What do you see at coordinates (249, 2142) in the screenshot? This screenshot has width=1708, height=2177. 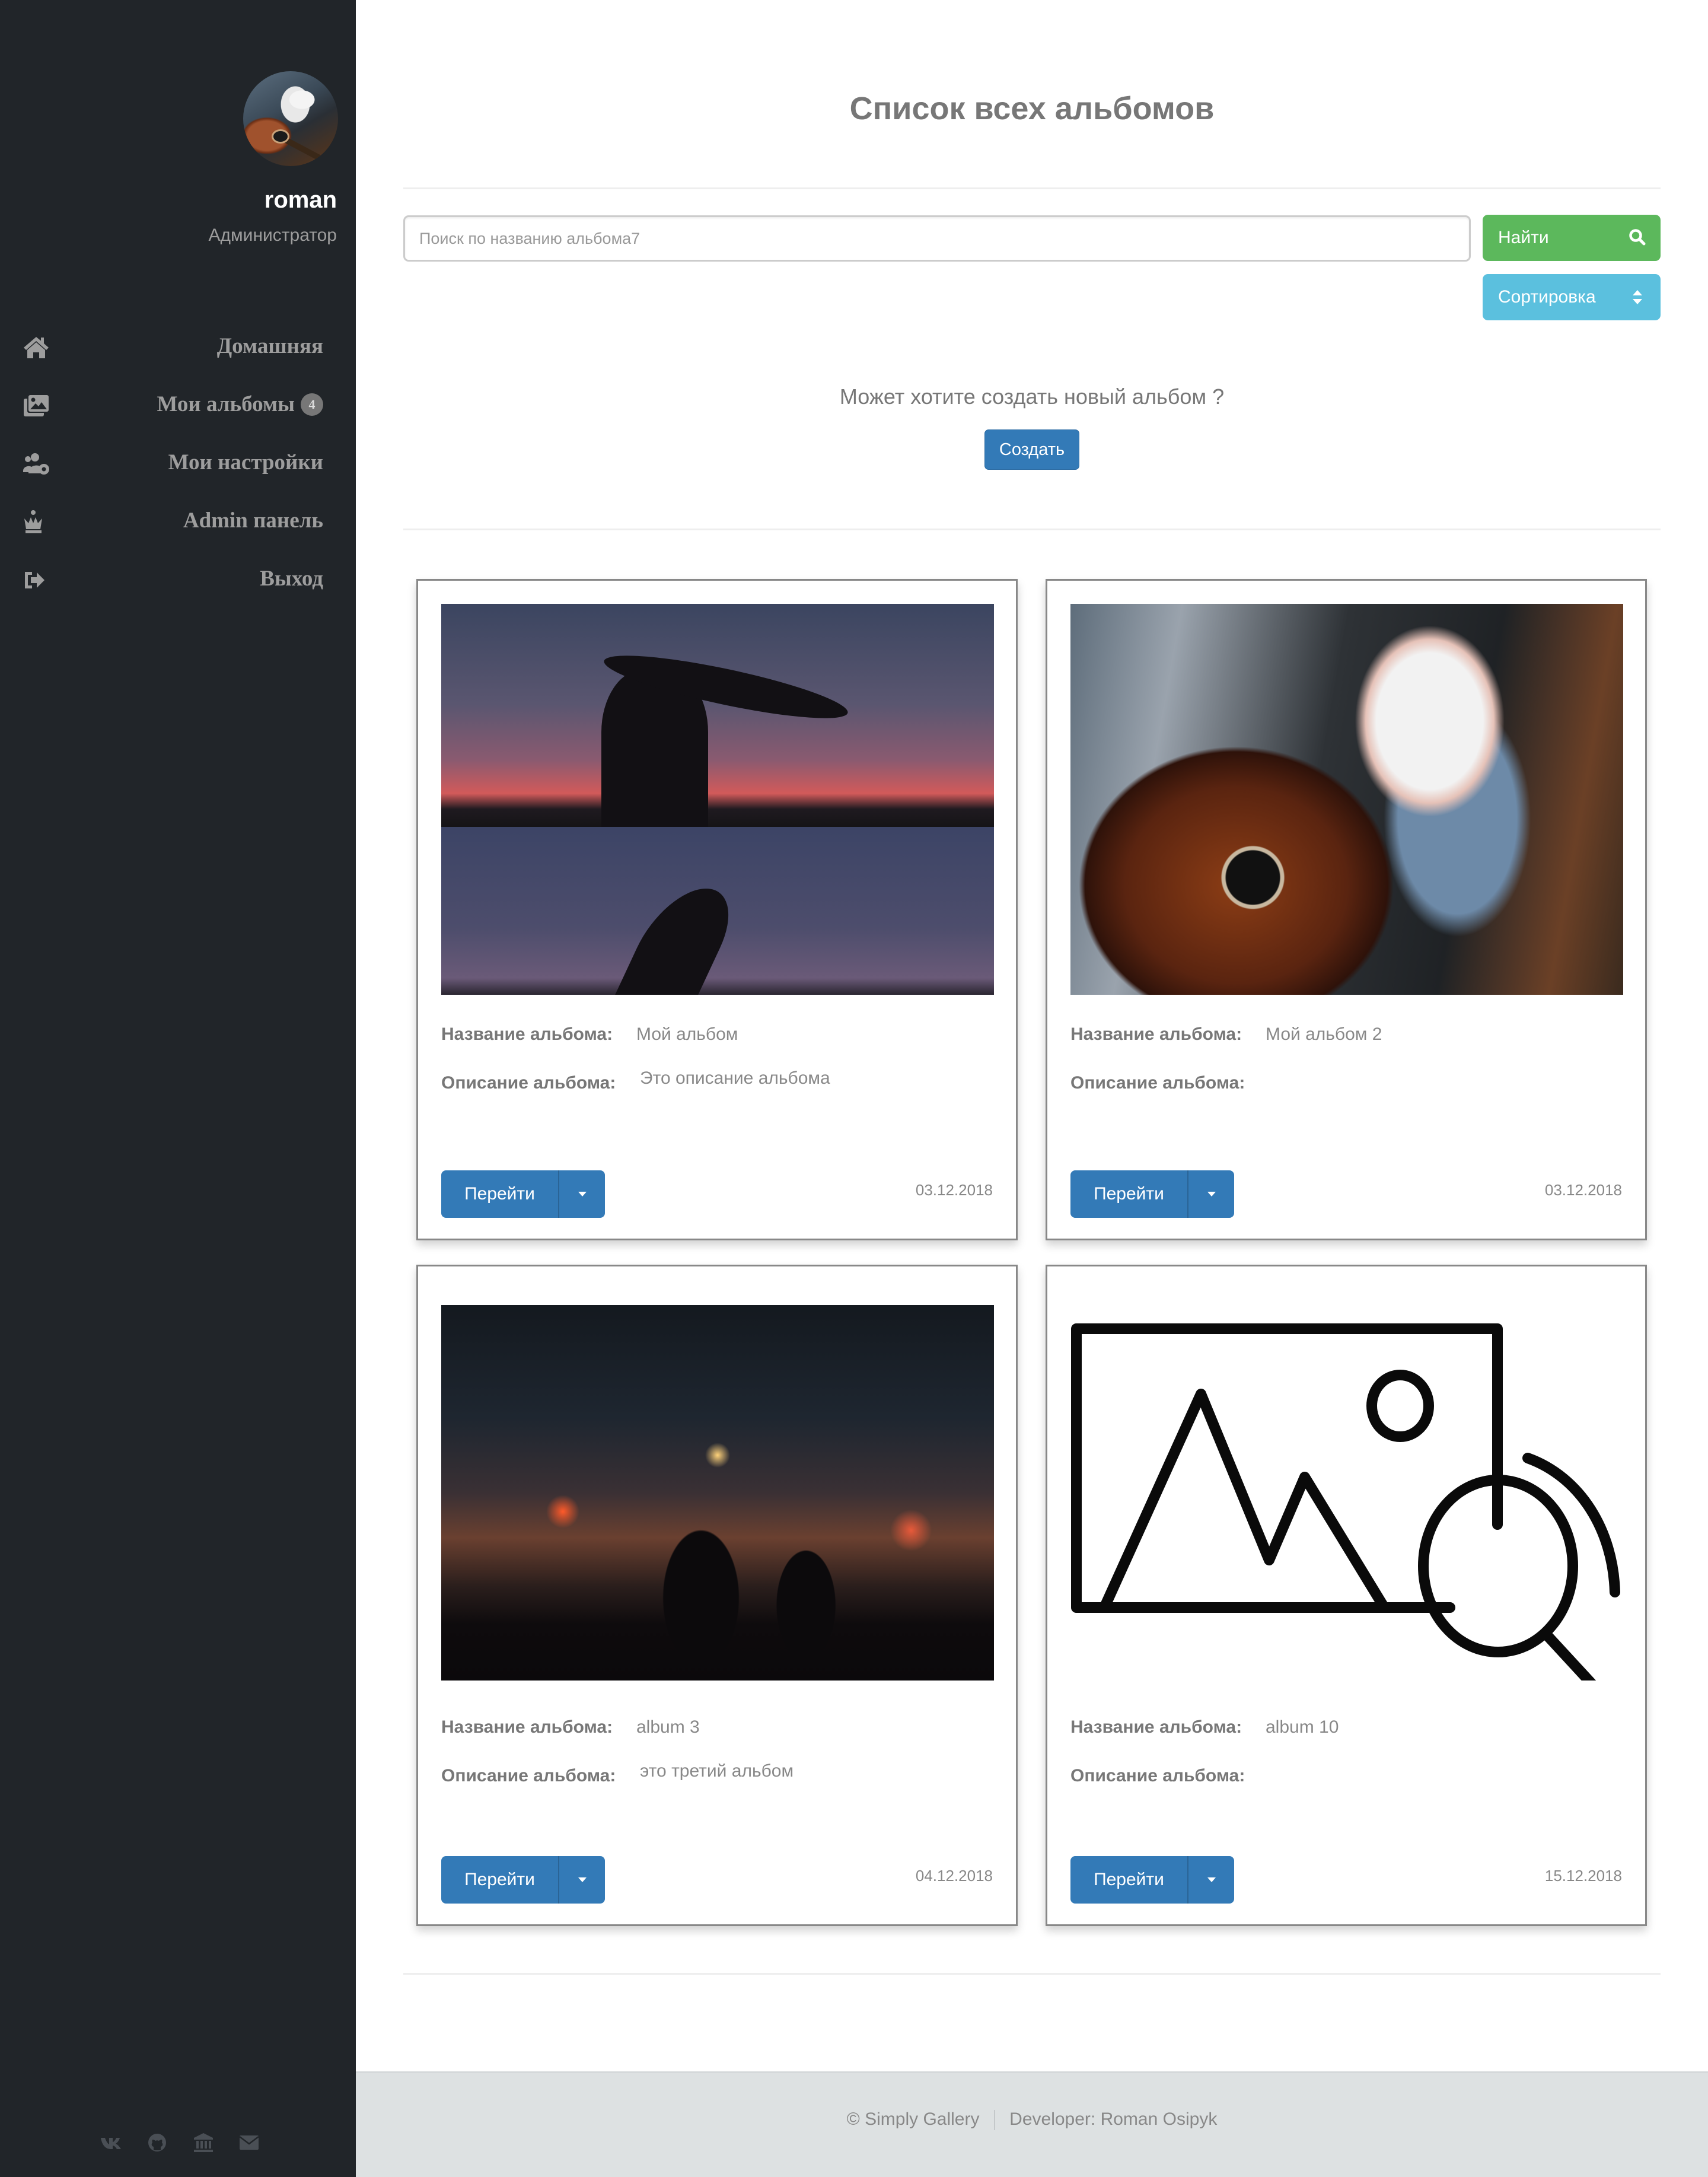 I see `envelope-icon` at bounding box center [249, 2142].